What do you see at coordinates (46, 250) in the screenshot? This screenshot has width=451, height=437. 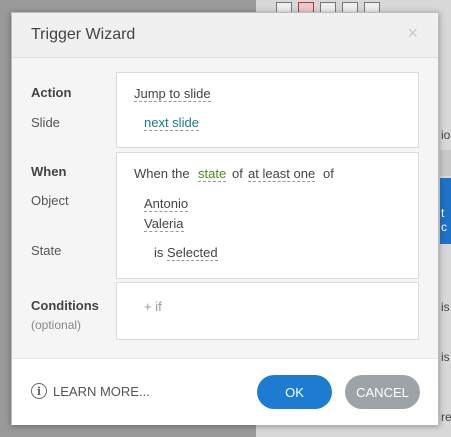 I see `state-label: State` at bounding box center [46, 250].